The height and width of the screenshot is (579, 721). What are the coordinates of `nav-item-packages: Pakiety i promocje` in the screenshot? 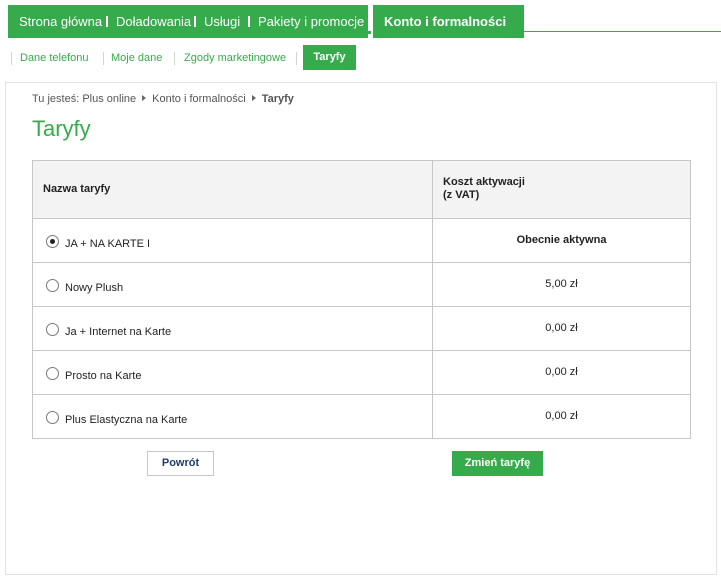 It's located at (311, 21).